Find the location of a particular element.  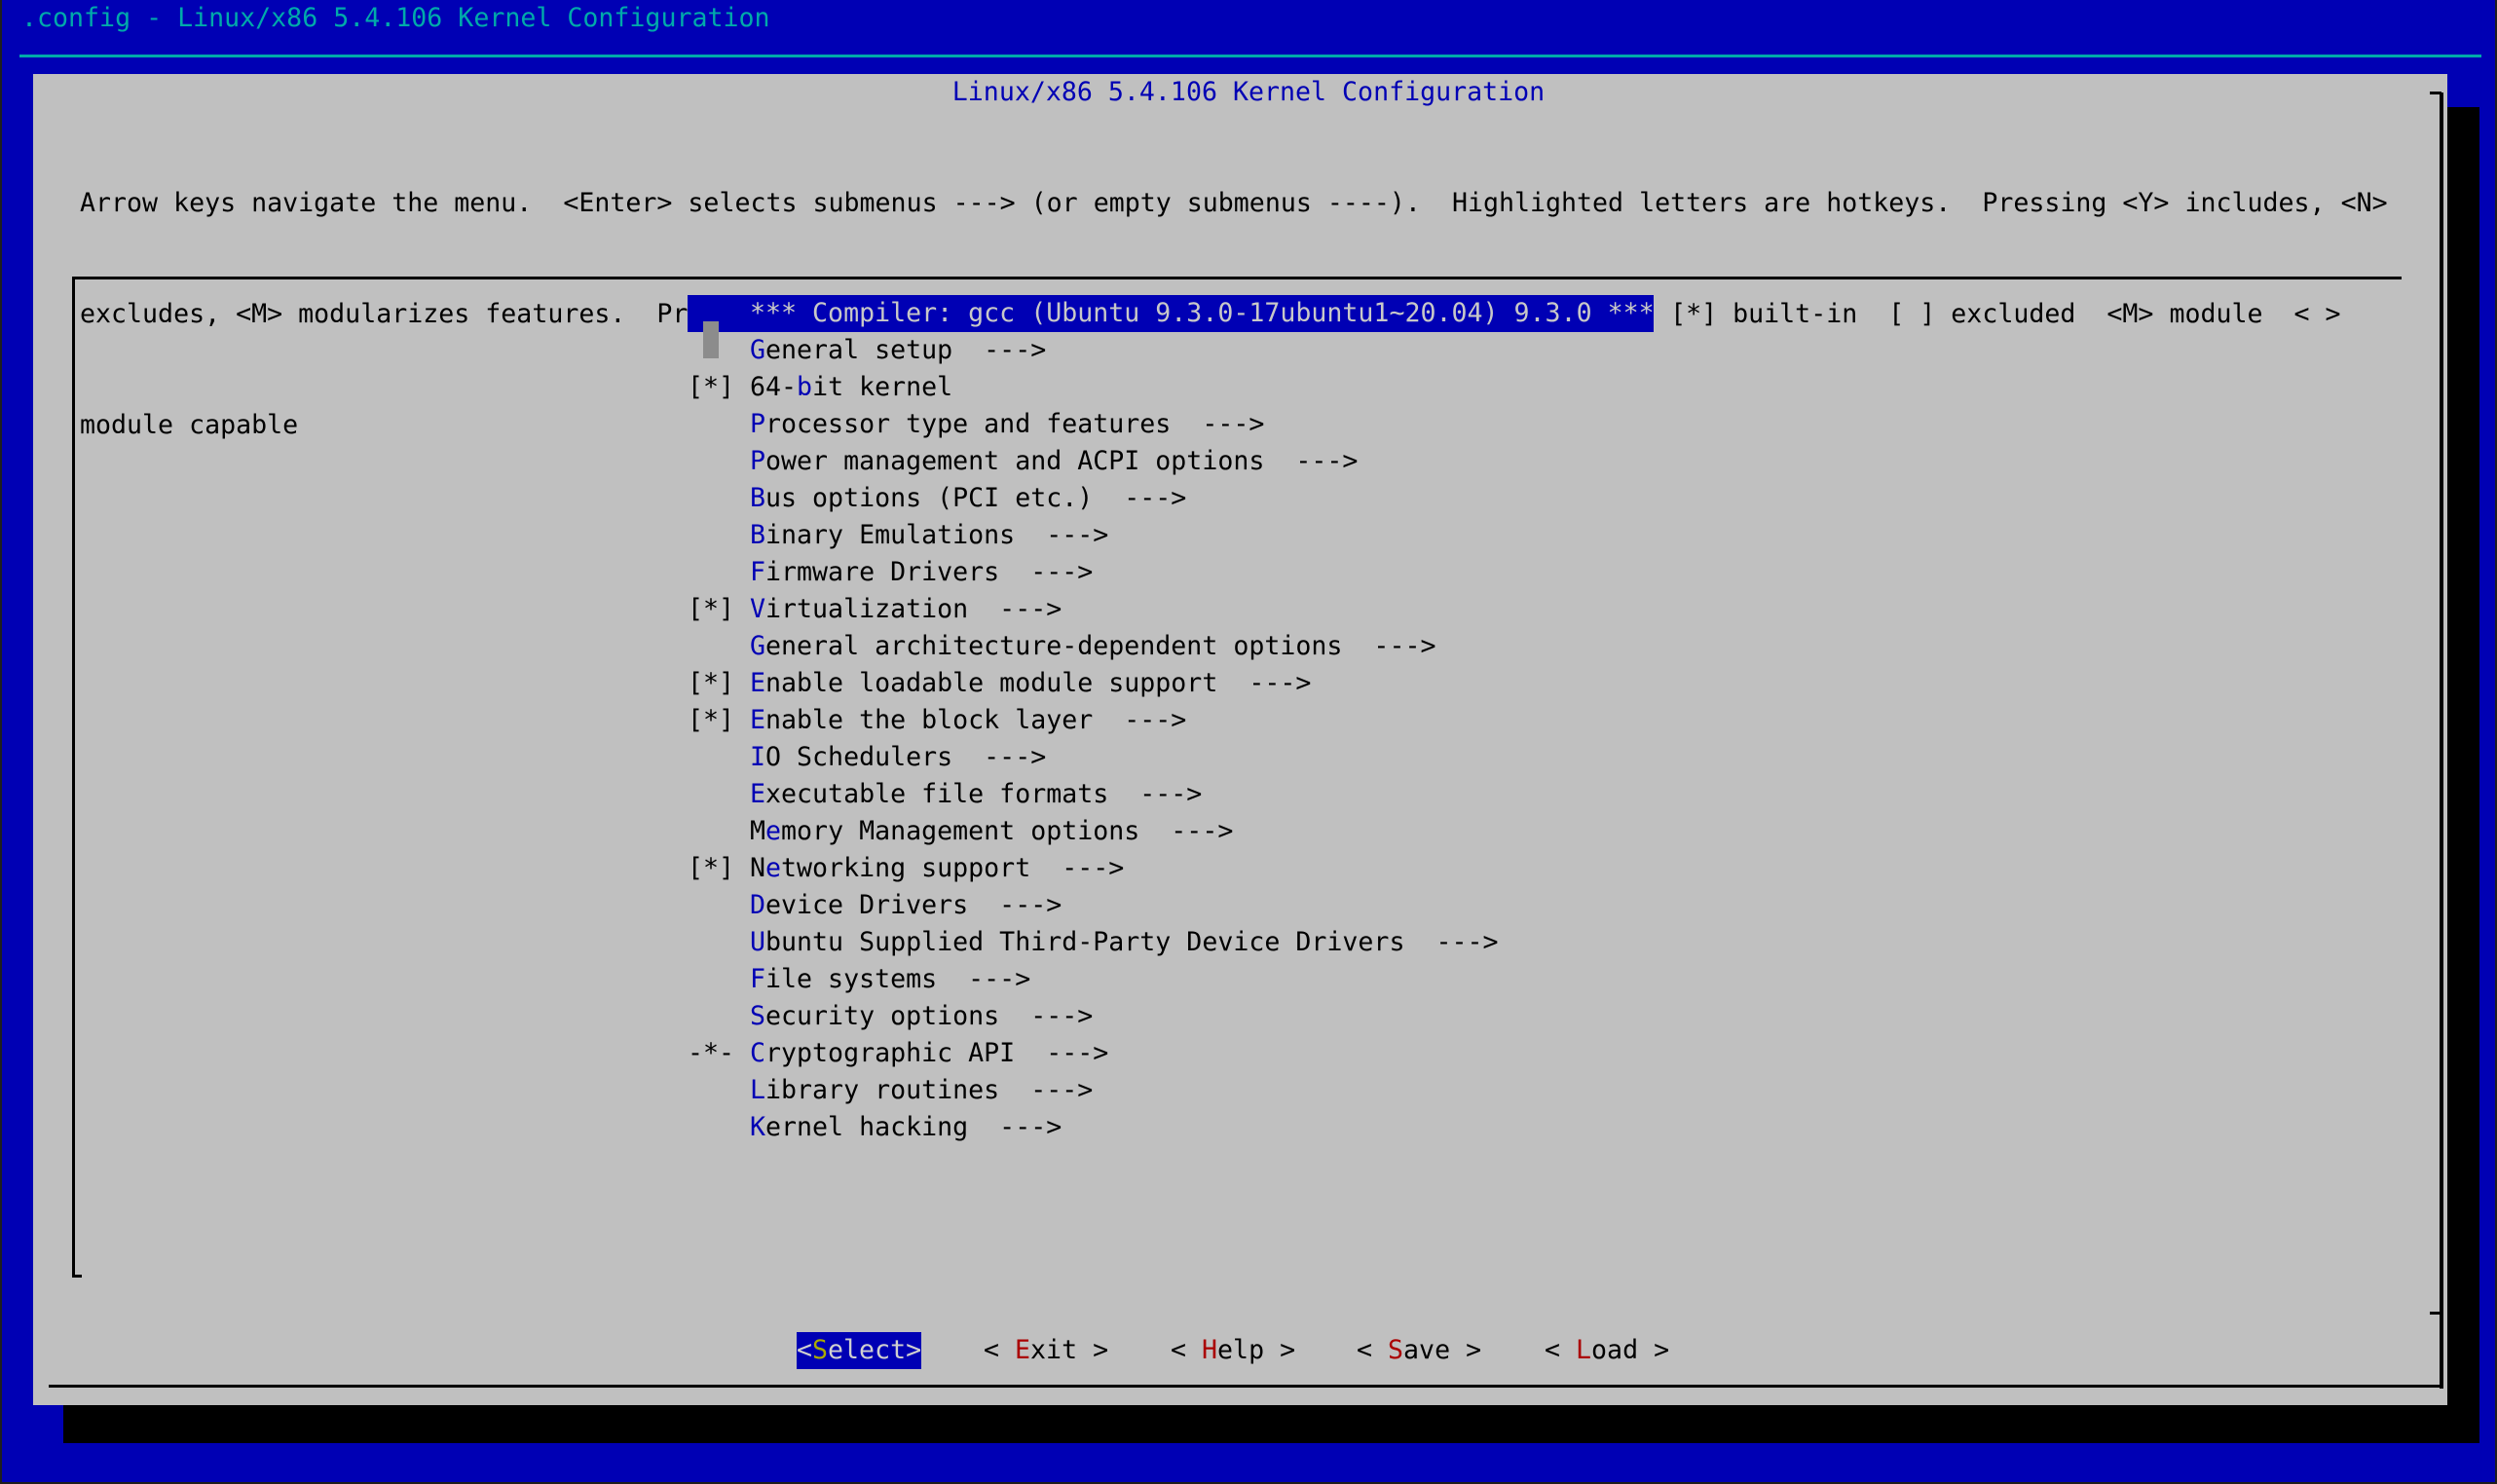

menu-item: Power management and ACPI options ---> is located at coordinates (1171, 461).